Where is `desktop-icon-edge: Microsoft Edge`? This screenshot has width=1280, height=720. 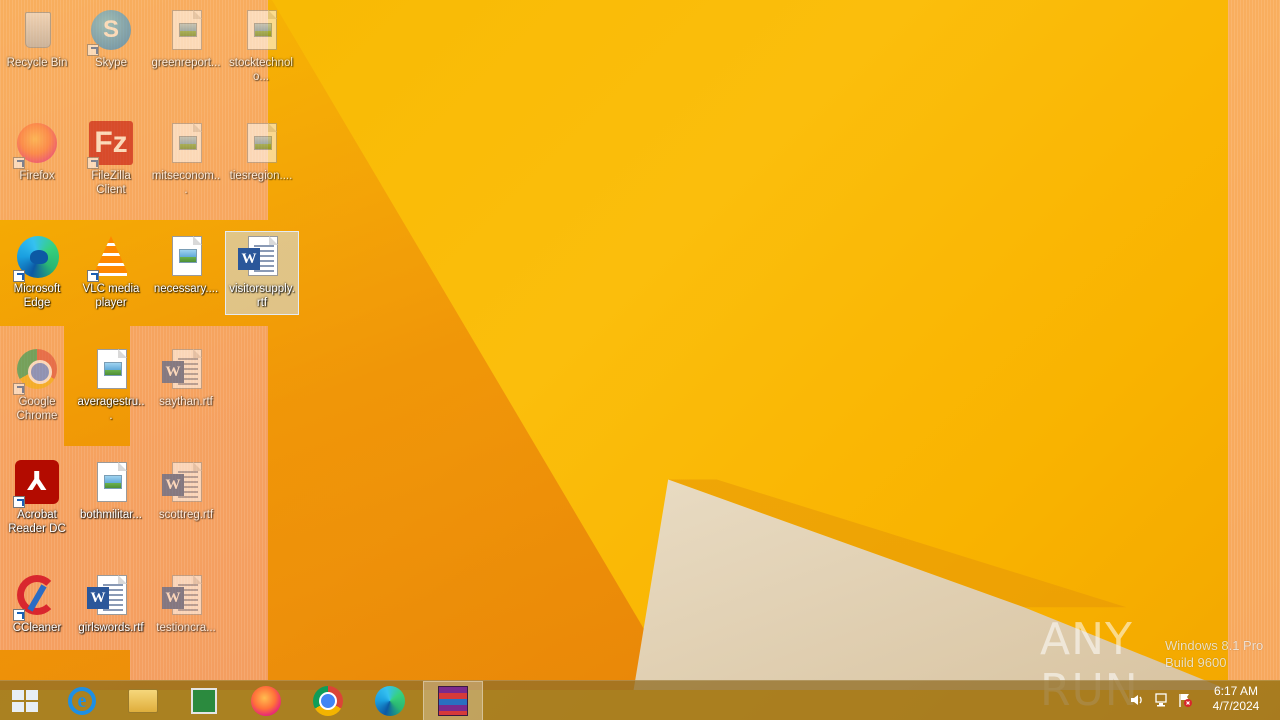 desktop-icon-edge: Microsoft Edge is located at coordinates (37, 274).